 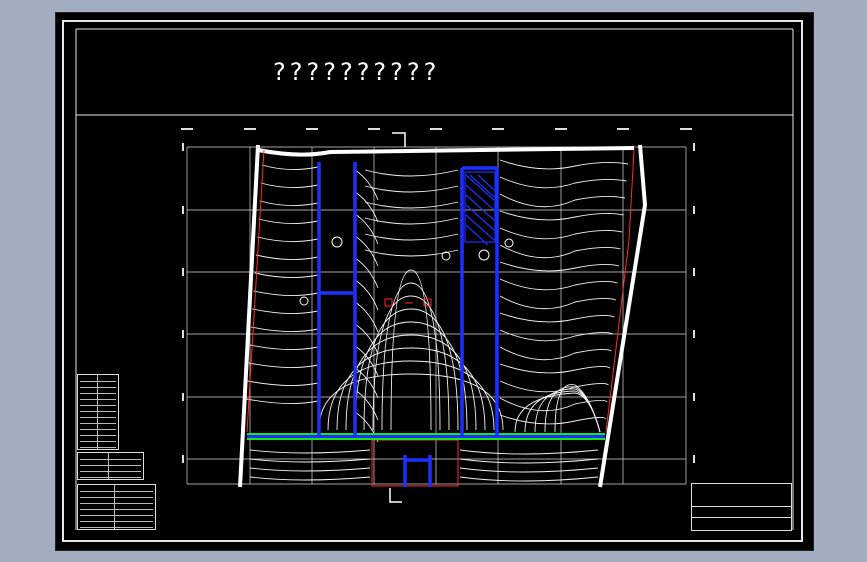 What do you see at coordinates (408, 302) in the screenshot?
I see `section-label` at bounding box center [408, 302].